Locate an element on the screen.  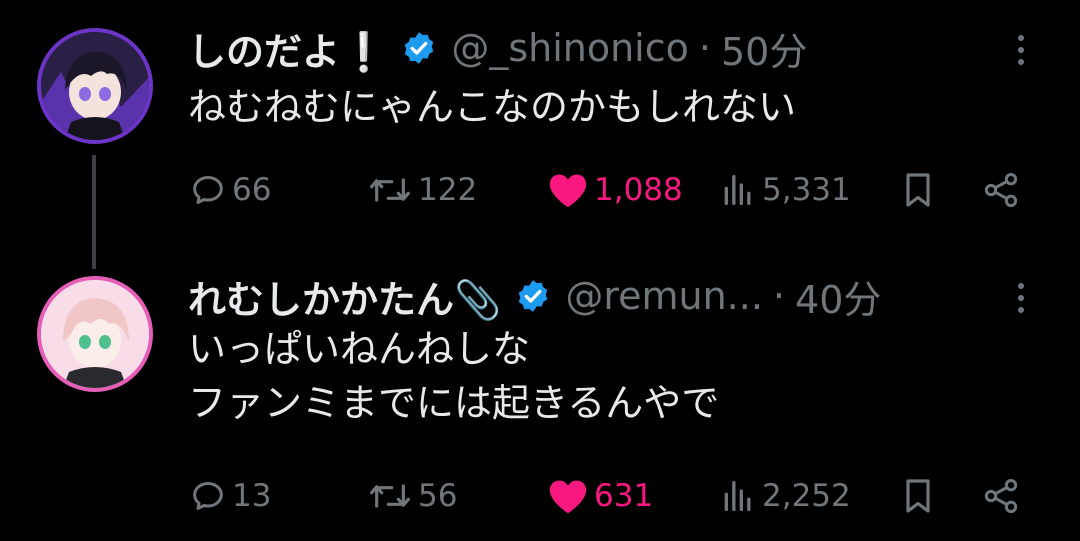
tweet-header: しのだよ❕ @_shinonico · 50分 is located at coordinates (497, 48).